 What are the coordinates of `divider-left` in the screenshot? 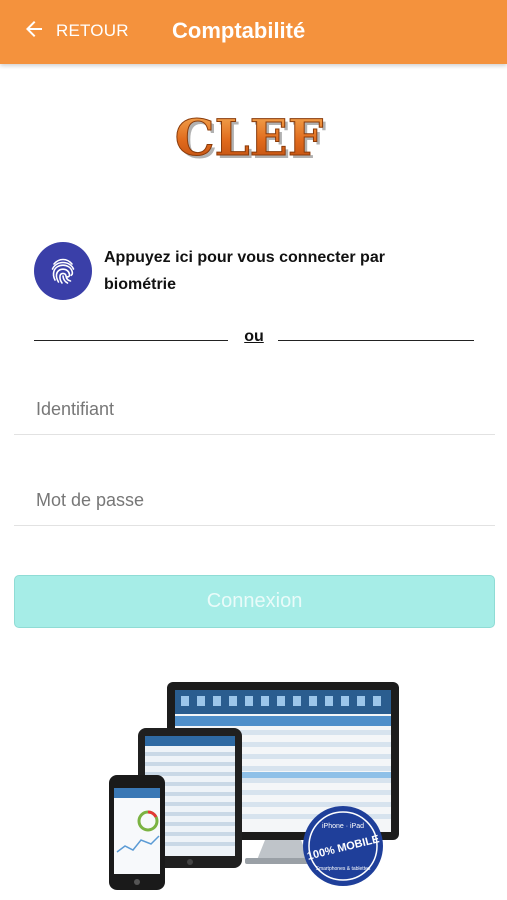 It's located at (131, 340).